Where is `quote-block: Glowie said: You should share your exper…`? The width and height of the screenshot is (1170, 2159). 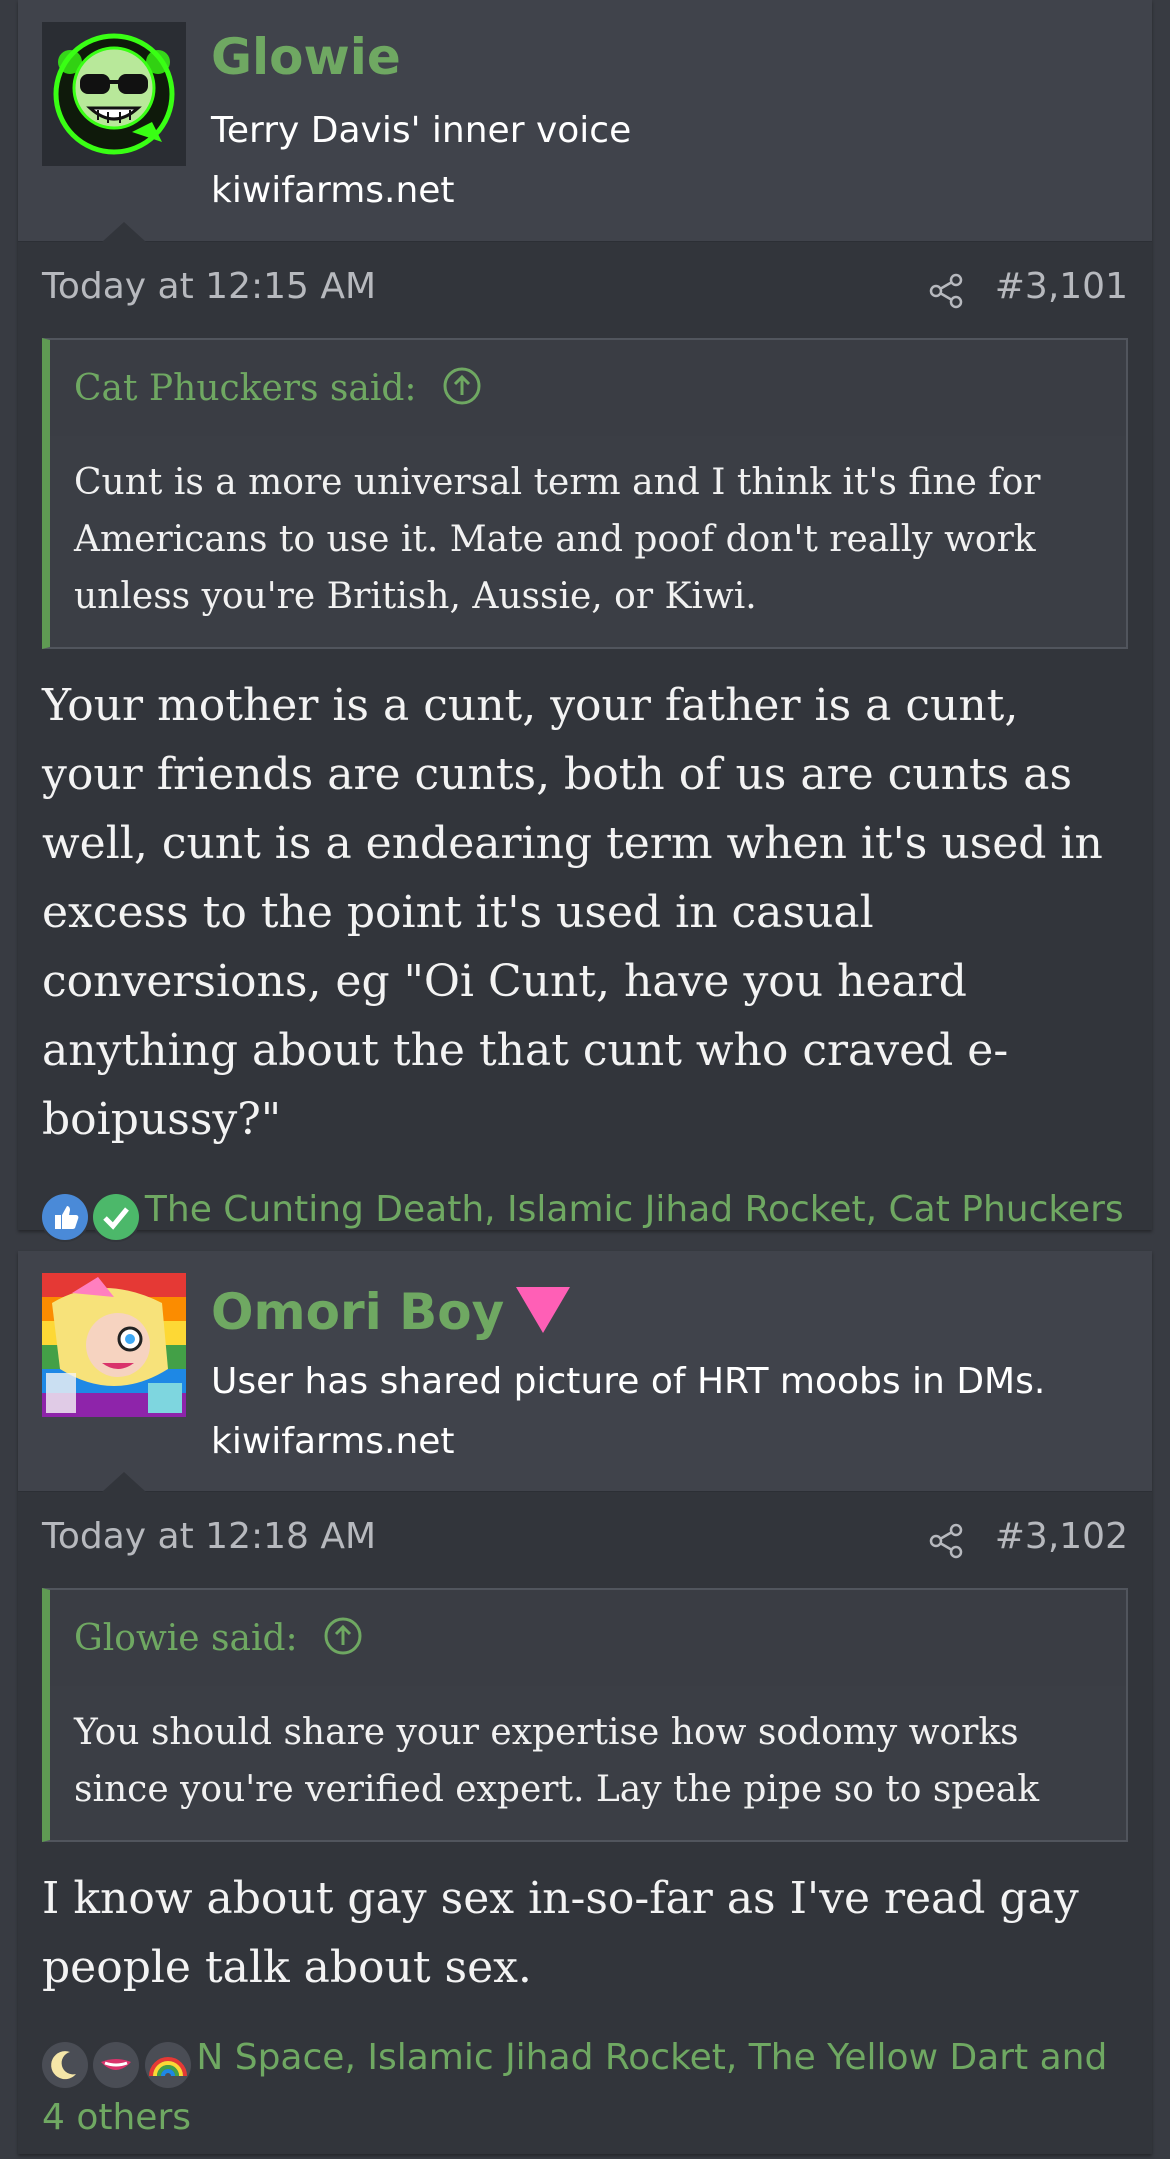
quote-block: Glowie said: You should share your exper… is located at coordinates (585, 1715).